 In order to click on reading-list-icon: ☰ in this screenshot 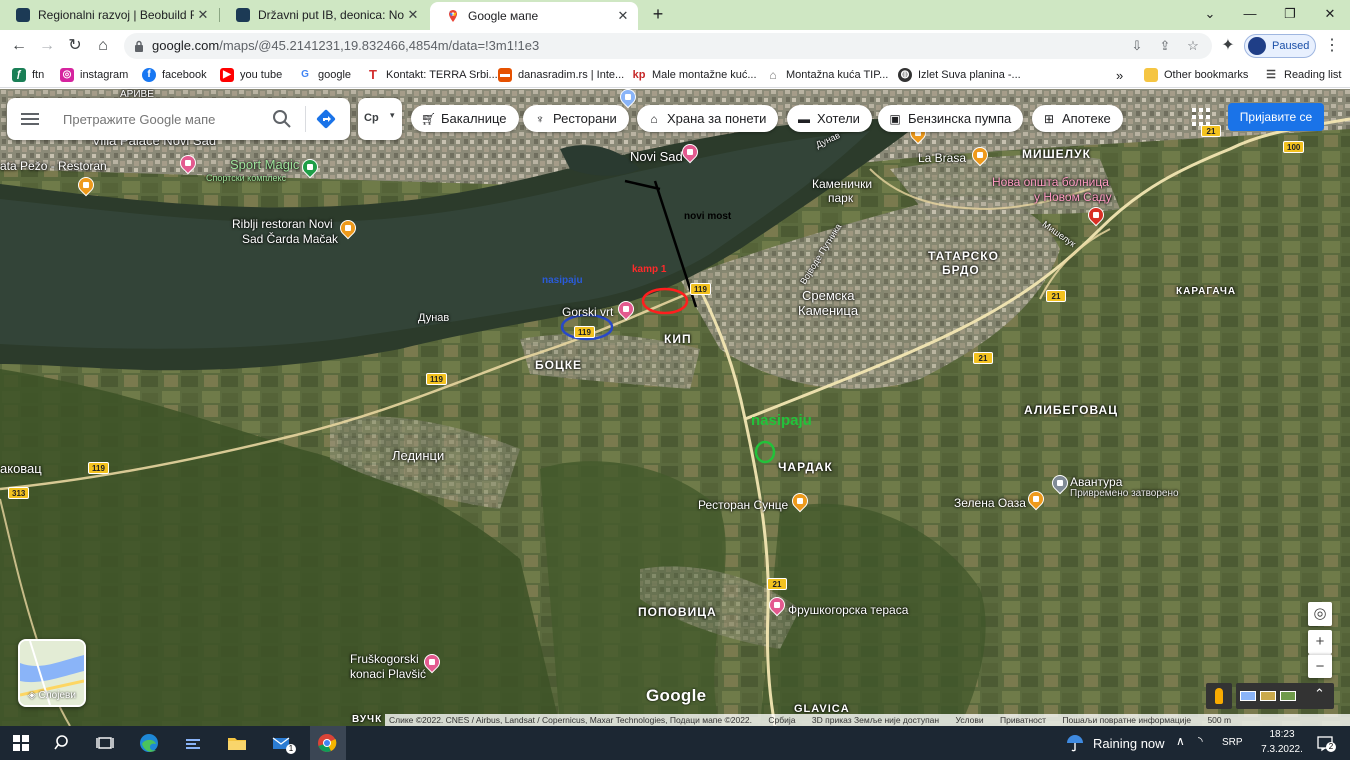, I will do `click(1271, 75)`.